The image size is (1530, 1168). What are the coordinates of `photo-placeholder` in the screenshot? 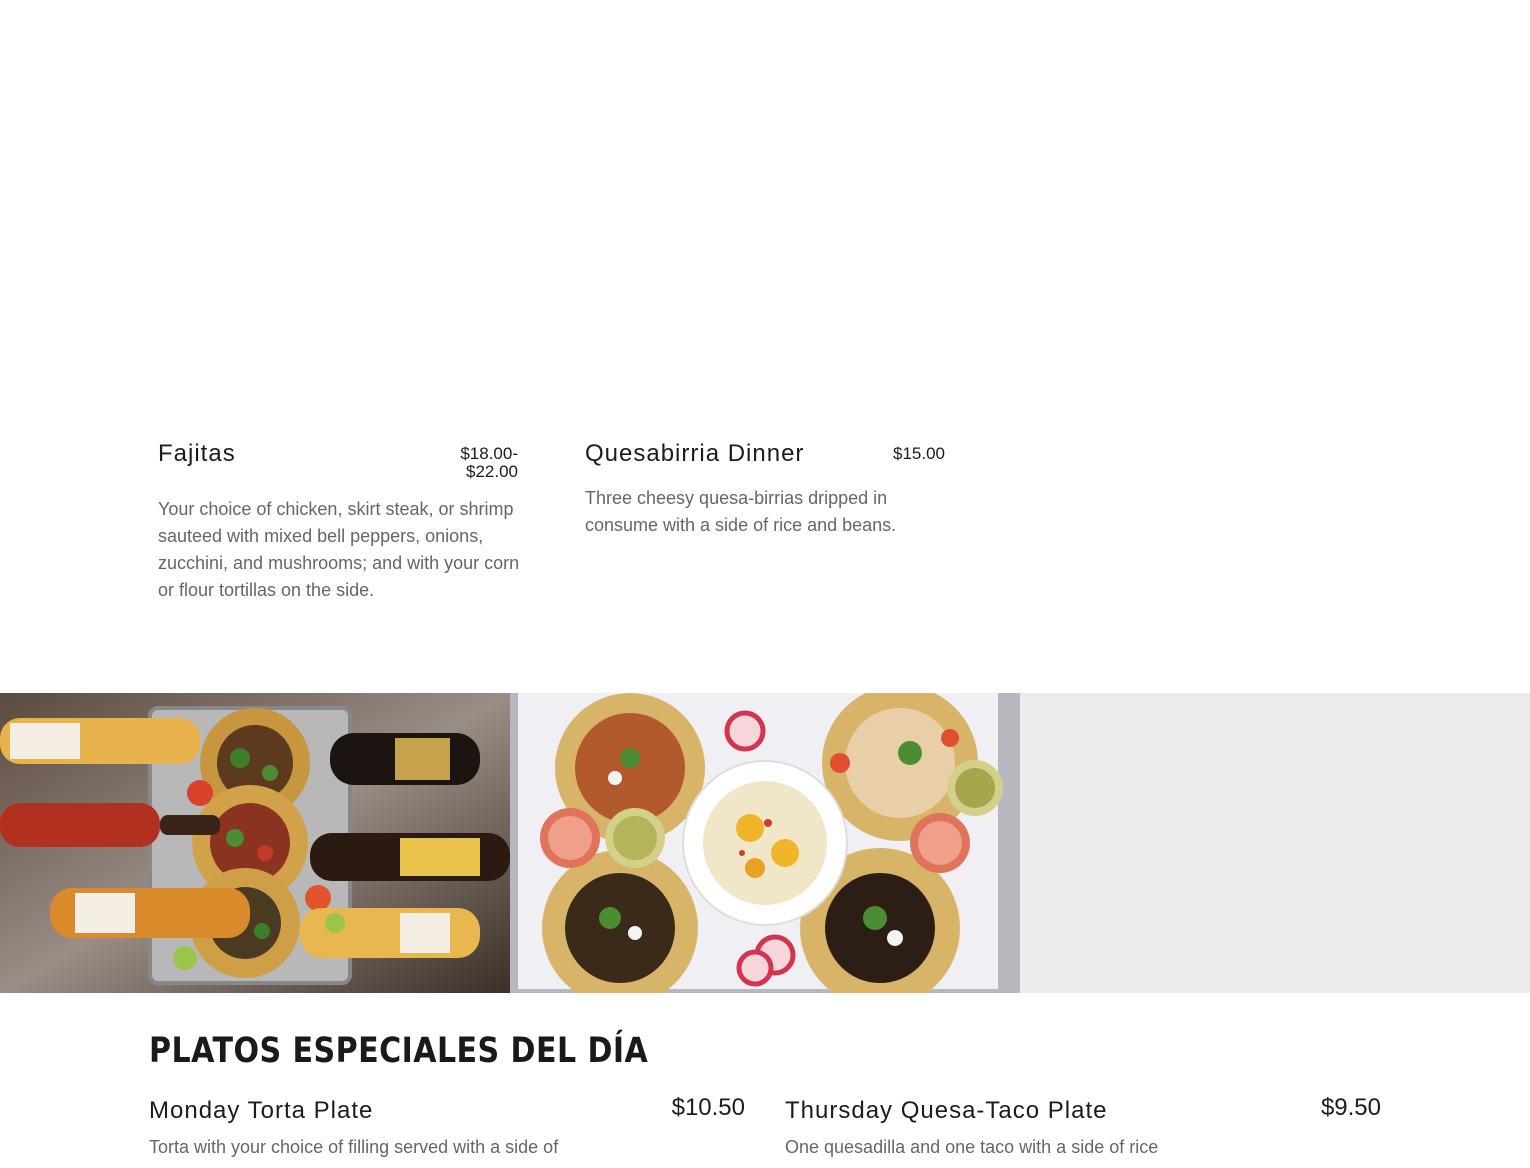 It's located at (1275, 843).